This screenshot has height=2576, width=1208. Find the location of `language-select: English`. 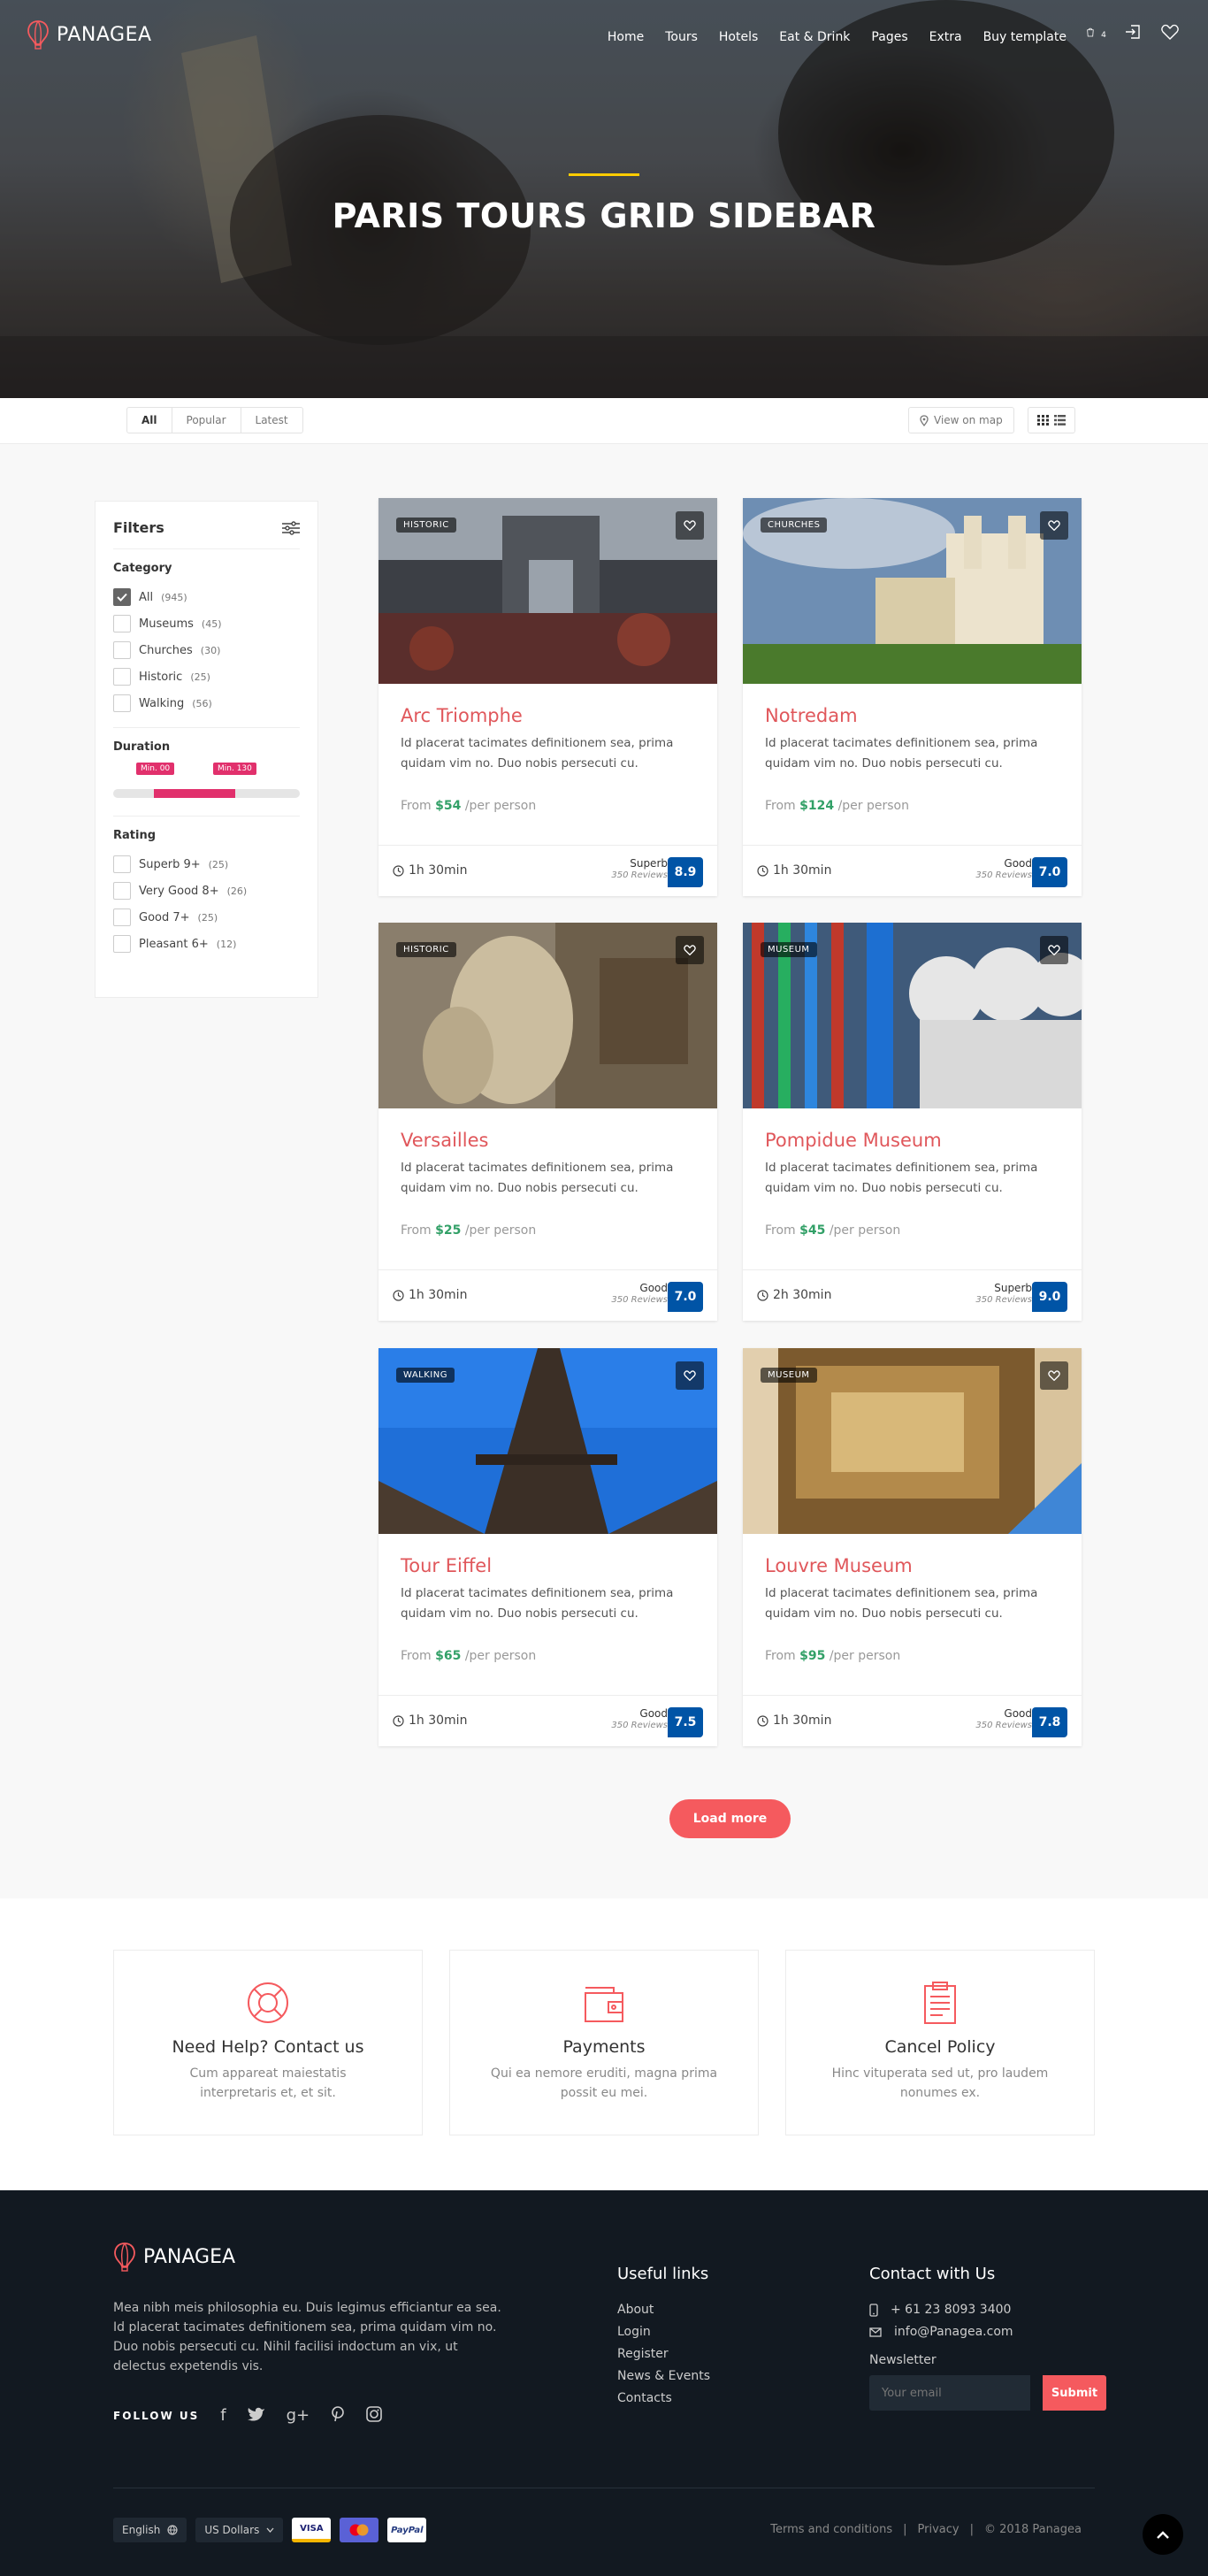

language-select: English is located at coordinates (150, 2530).